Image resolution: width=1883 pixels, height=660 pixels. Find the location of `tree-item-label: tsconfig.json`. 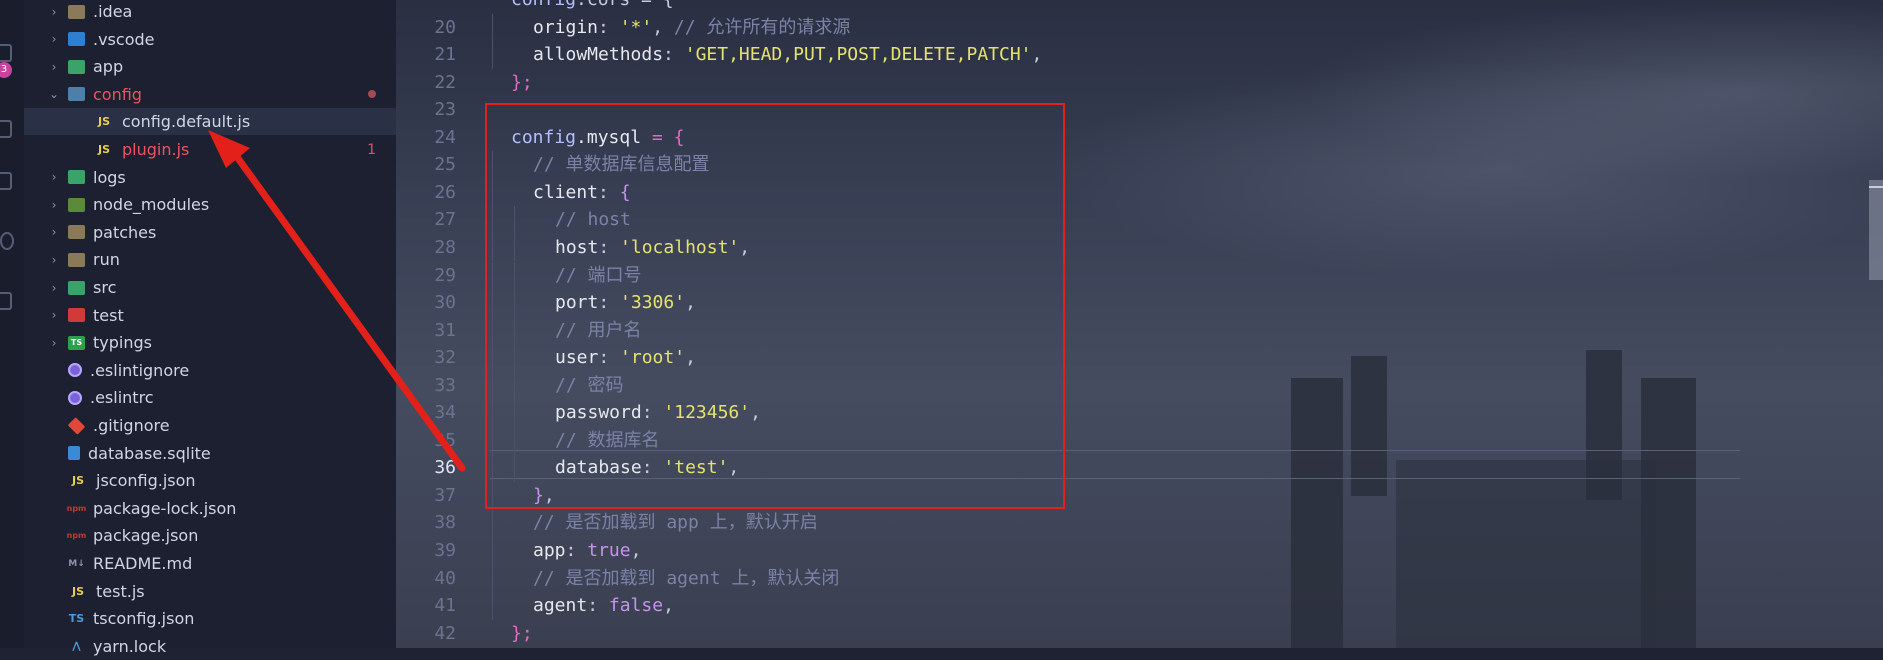

tree-item-label: tsconfig.json is located at coordinates (144, 619).